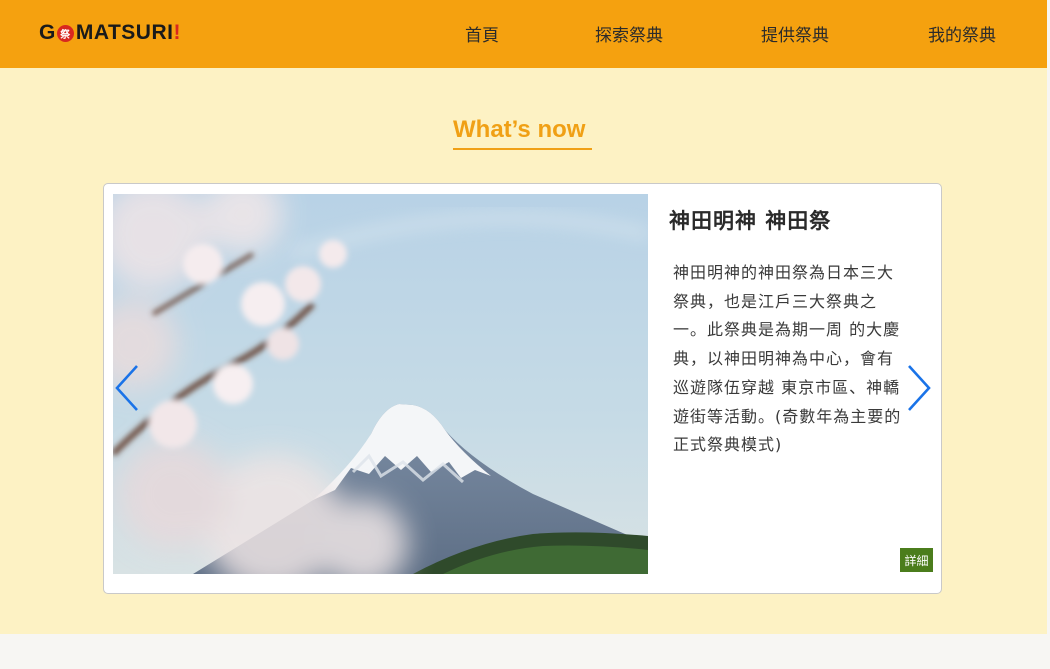 This screenshot has width=1050, height=669. I want to click on brand-logo: G 祭 MATSURI !, so click(110, 33).